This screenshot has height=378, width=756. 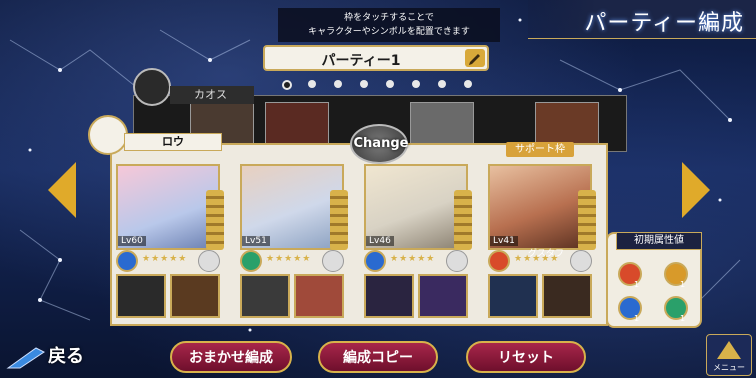 What do you see at coordinates (152, 87) in the screenshot?
I see `chaos-emblem-icon` at bounding box center [152, 87].